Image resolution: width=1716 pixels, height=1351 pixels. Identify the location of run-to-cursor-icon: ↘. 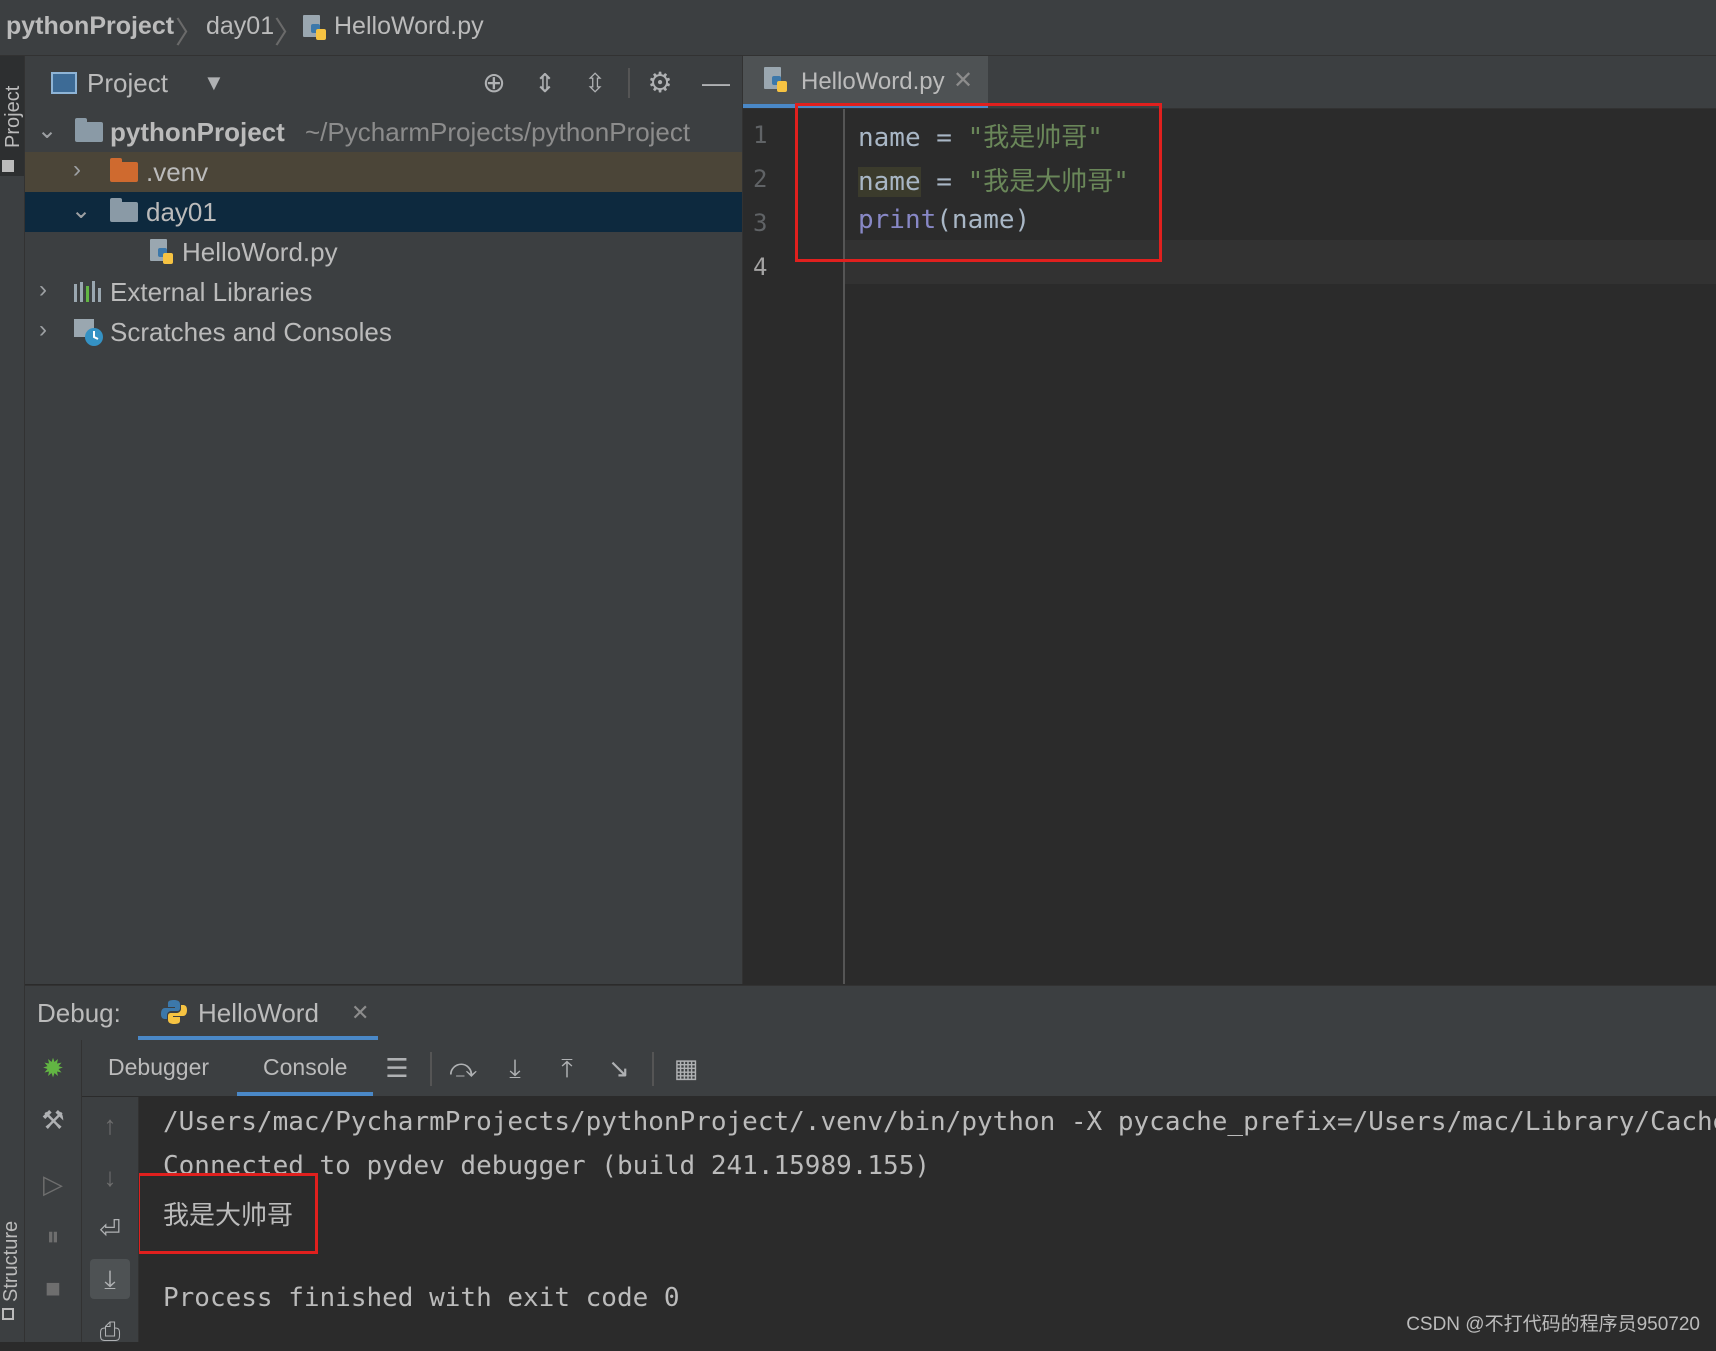
(619, 1068).